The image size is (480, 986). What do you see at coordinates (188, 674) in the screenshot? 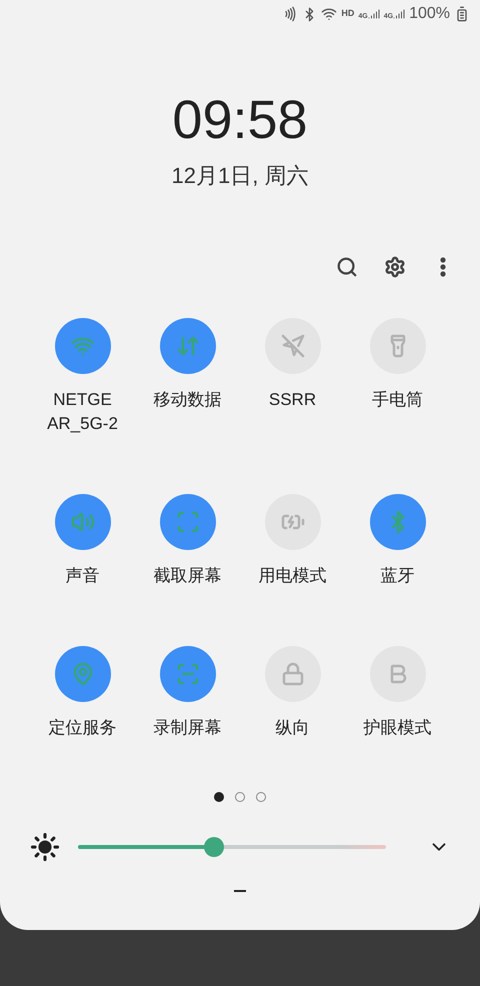
I see `screen-record-icon` at bounding box center [188, 674].